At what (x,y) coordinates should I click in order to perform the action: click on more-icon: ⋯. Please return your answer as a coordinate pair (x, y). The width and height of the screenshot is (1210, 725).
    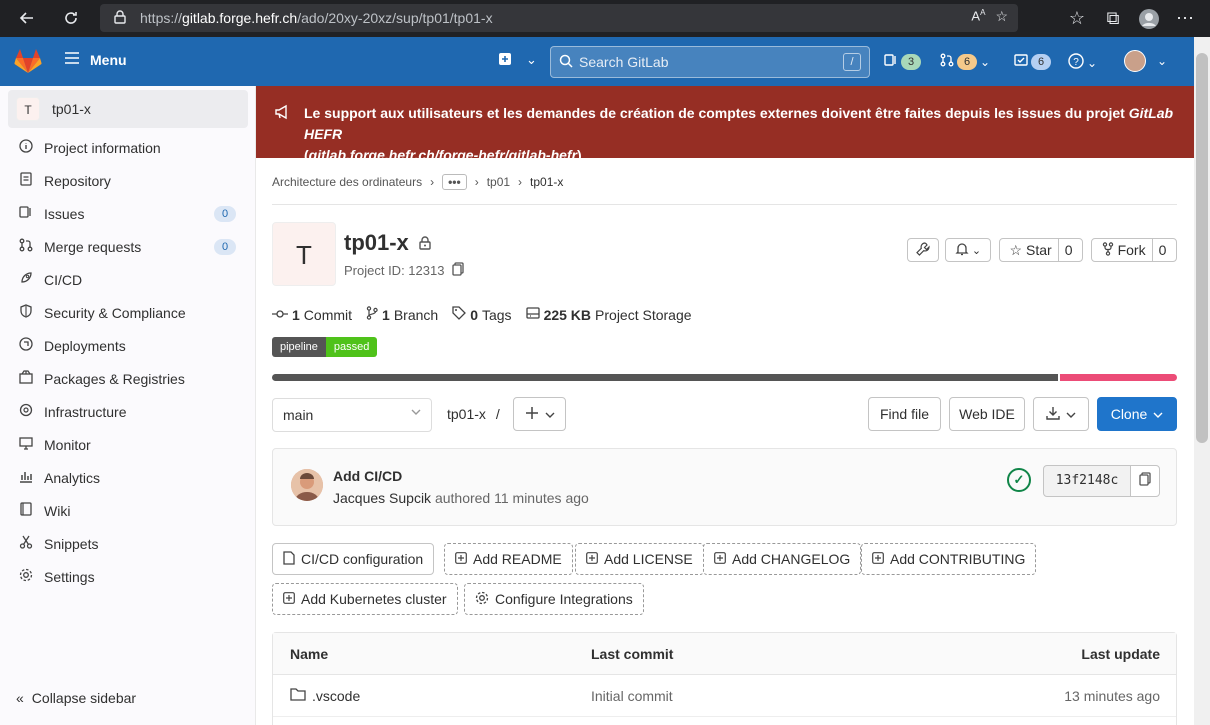
    Looking at the image, I should click on (1185, 19).